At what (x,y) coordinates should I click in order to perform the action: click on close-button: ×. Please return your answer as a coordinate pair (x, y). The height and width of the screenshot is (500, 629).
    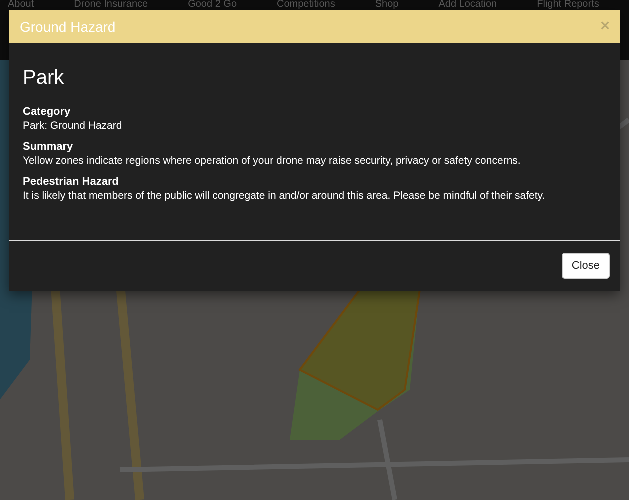
    Looking at the image, I should click on (605, 27).